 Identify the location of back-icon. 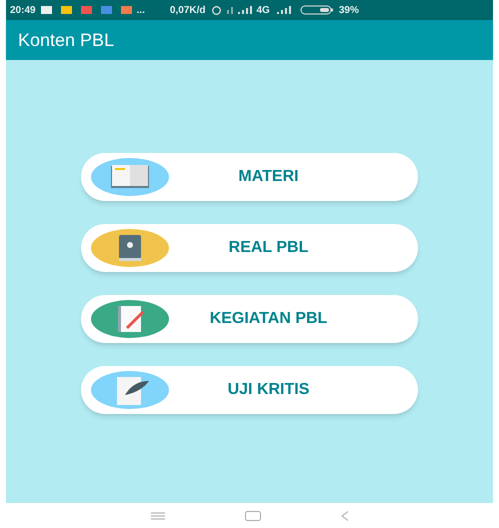
(344, 515).